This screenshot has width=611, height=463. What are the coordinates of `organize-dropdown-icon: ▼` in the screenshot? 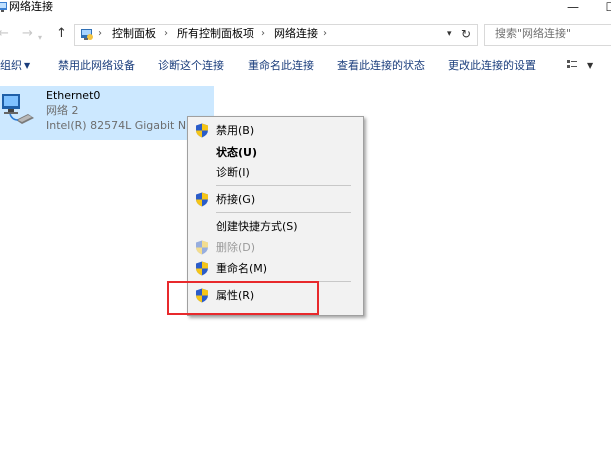 It's located at (27, 66).